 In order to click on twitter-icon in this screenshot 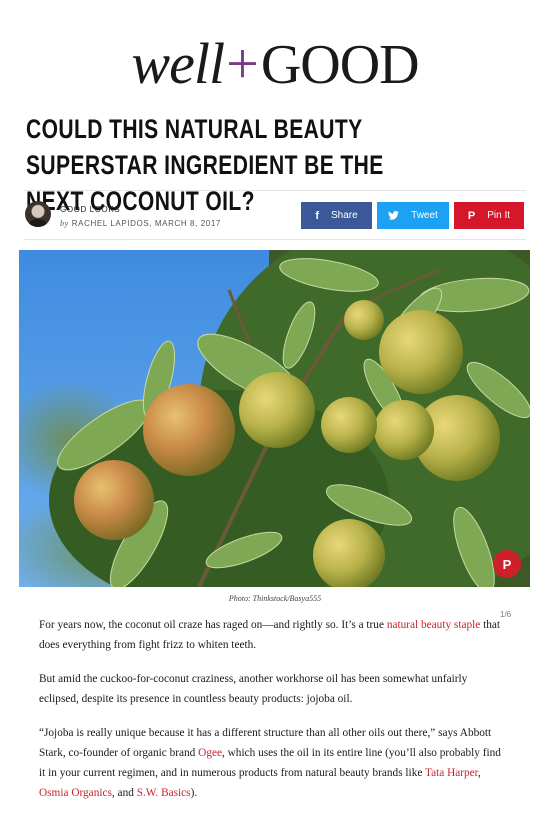, I will do `click(394, 215)`.